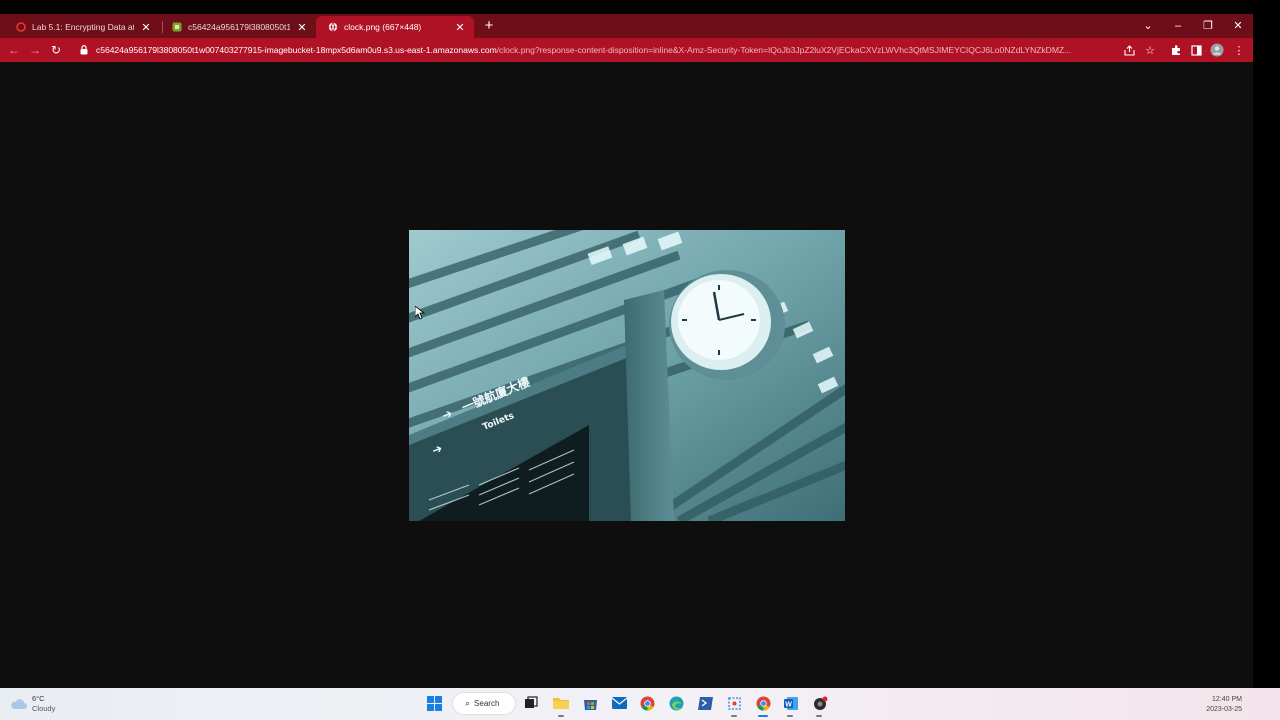 This screenshot has height=720, width=1280. Describe the element at coordinates (647, 703) in the screenshot. I see `chrome-icon` at that location.